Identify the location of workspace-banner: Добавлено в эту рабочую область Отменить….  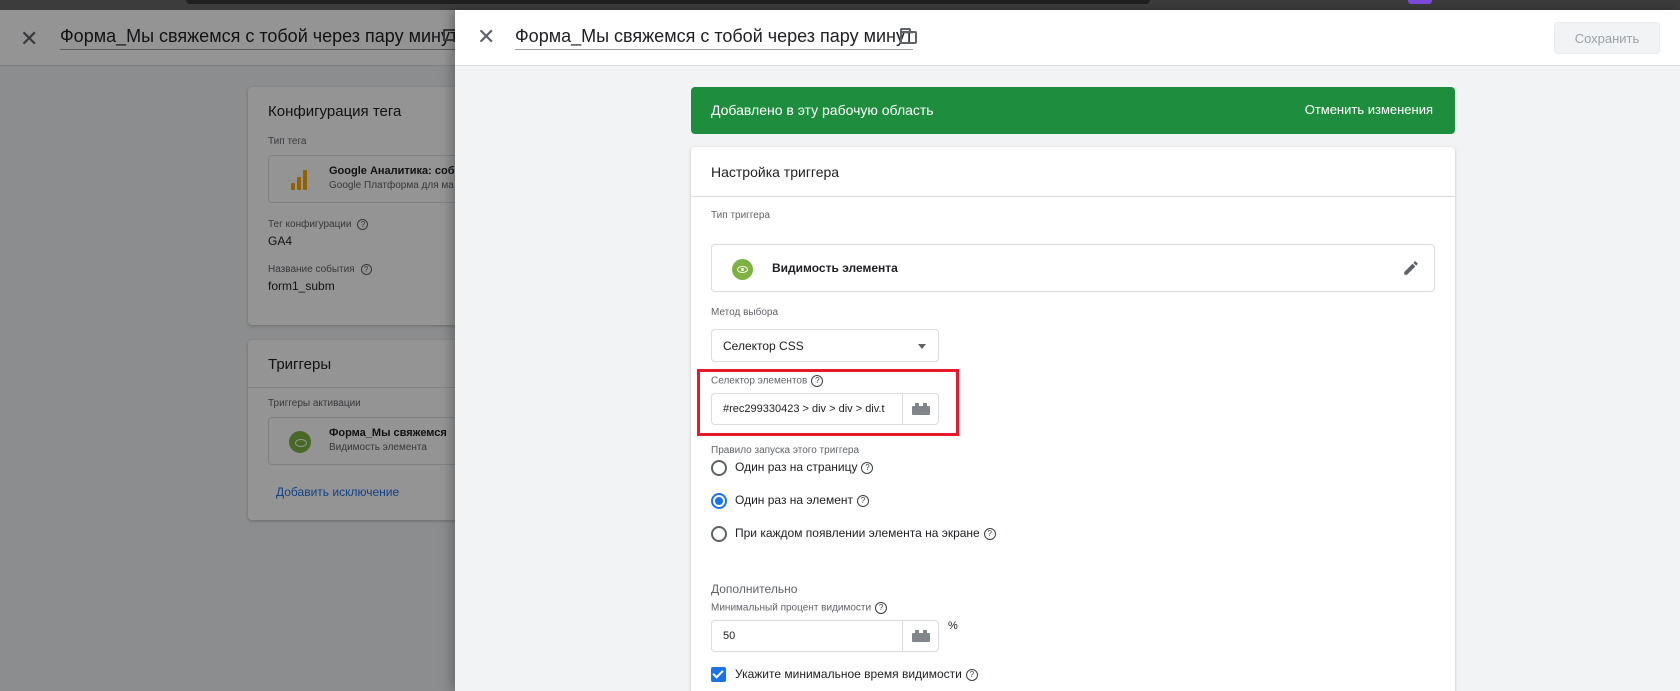
(1073, 110).